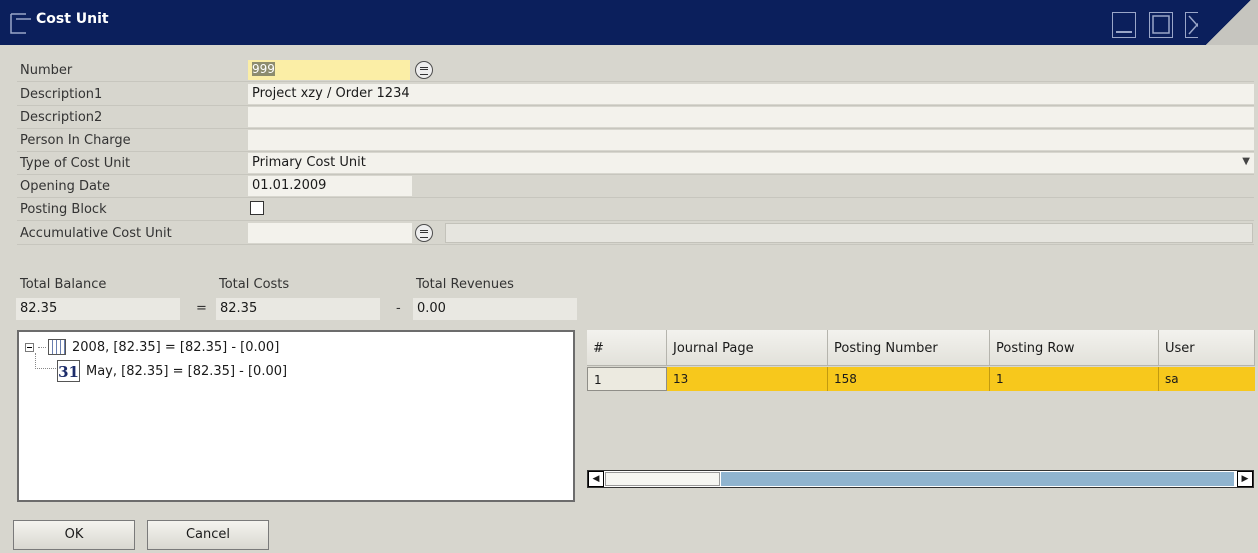  What do you see at coordinates (309, 162) in the screenshot?
I see `type-of-cost-unit-value: Primary Cost Unit` at bounding box center [309, 162].